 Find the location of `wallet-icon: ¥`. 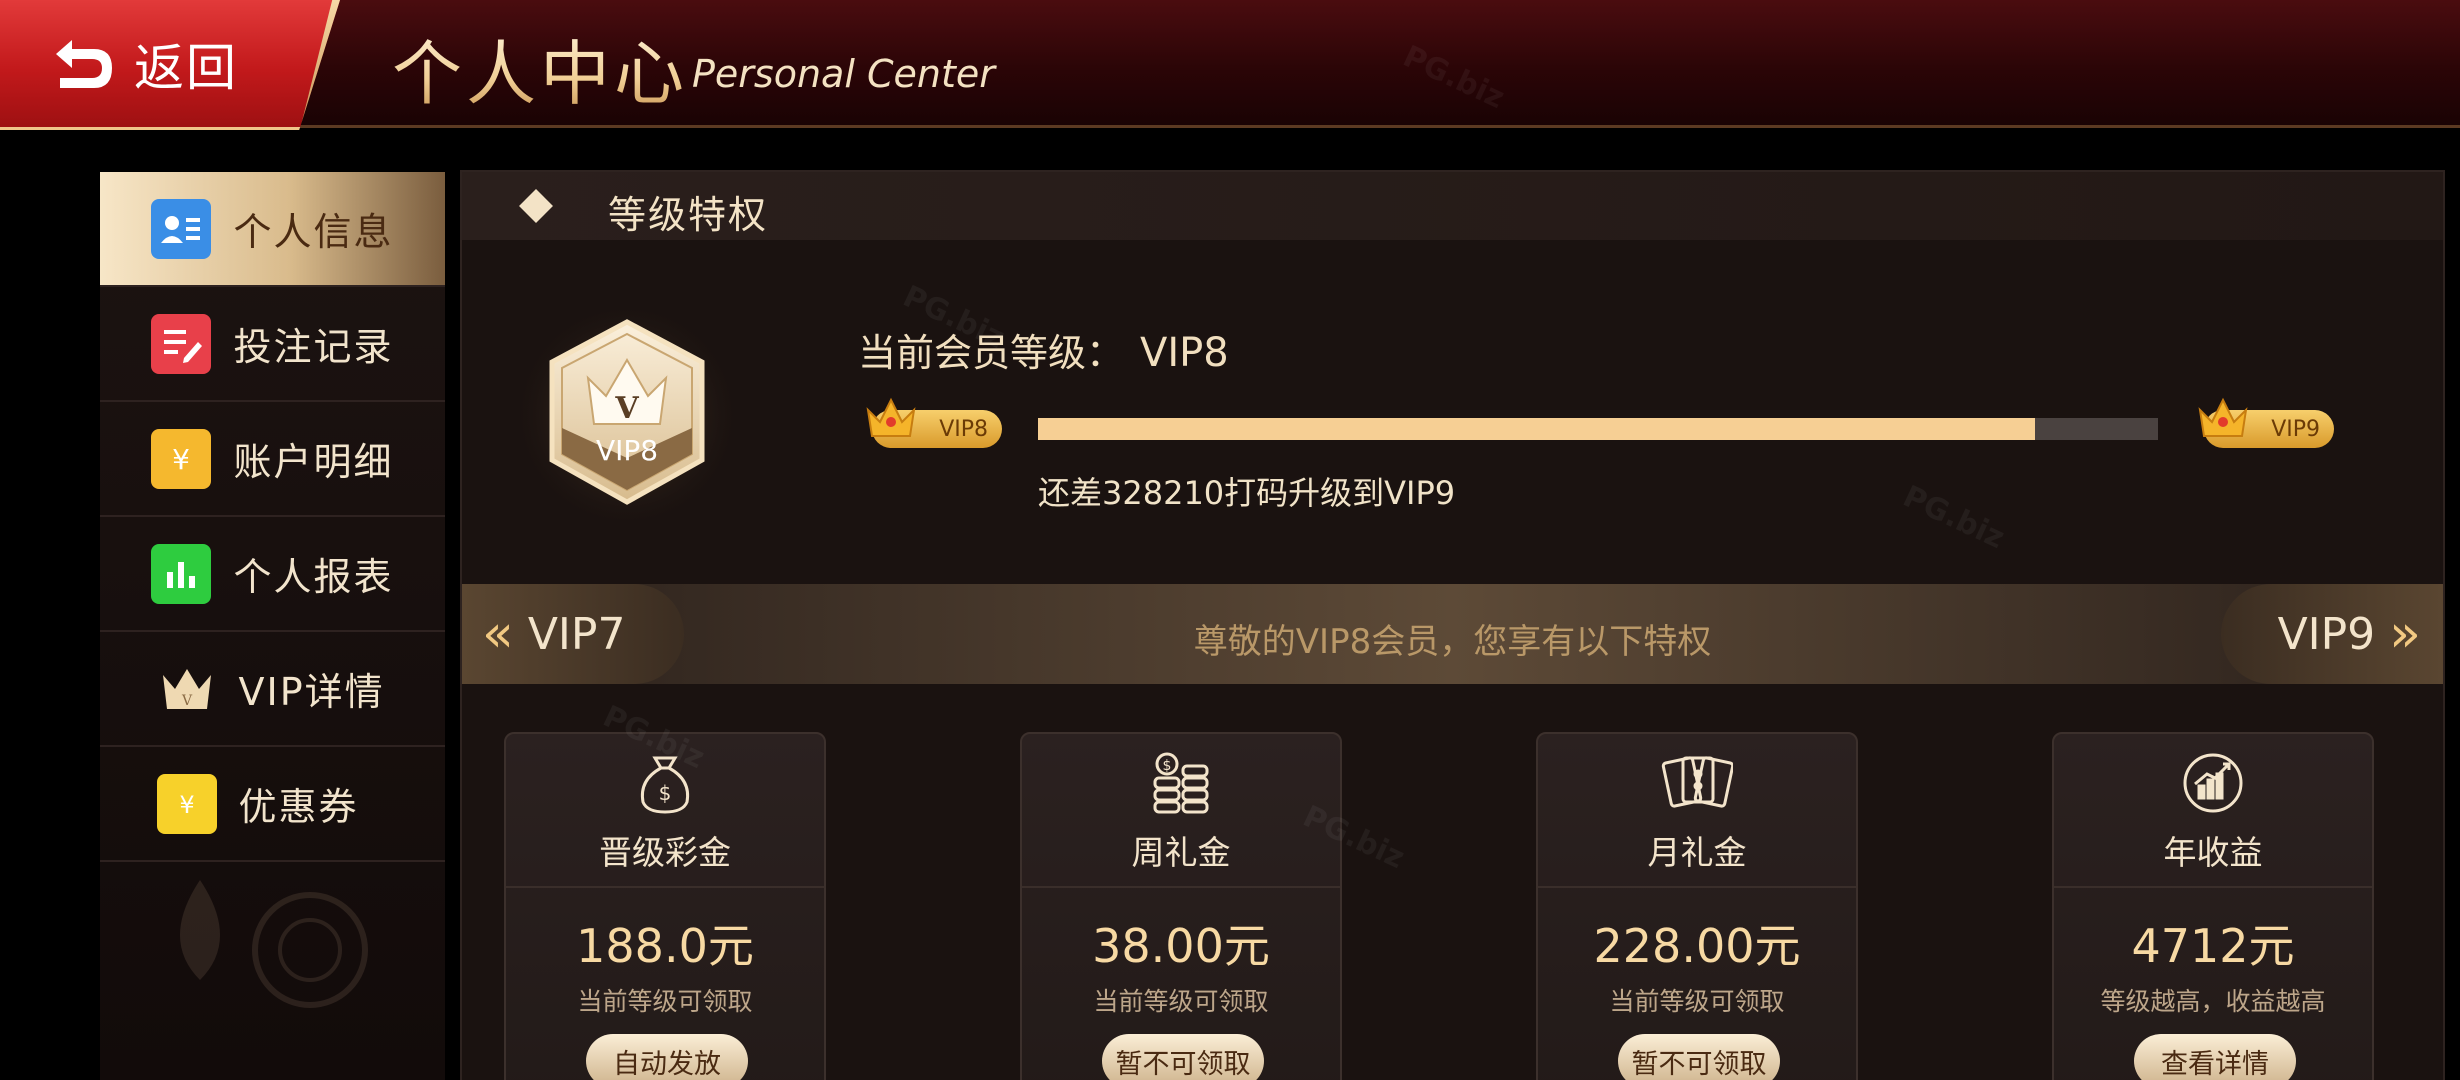

wallet-icon: ¥ is located at coordinates (181, 458).